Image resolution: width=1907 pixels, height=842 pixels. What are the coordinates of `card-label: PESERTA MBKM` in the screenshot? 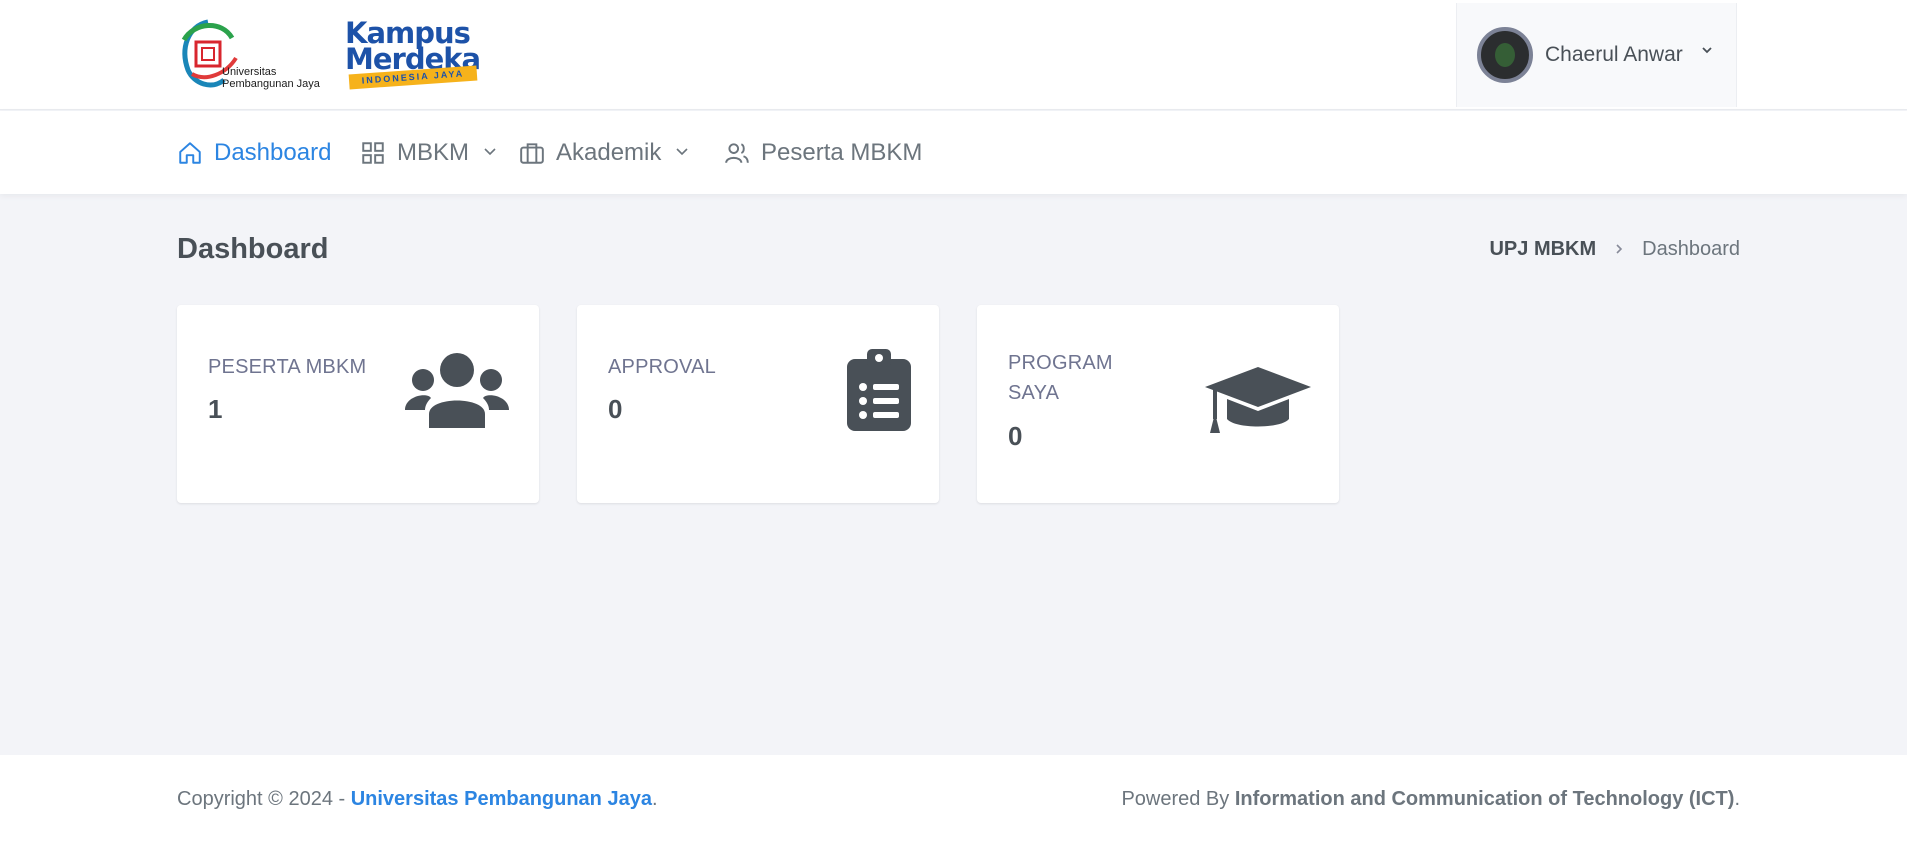 It's located at (287, 367).